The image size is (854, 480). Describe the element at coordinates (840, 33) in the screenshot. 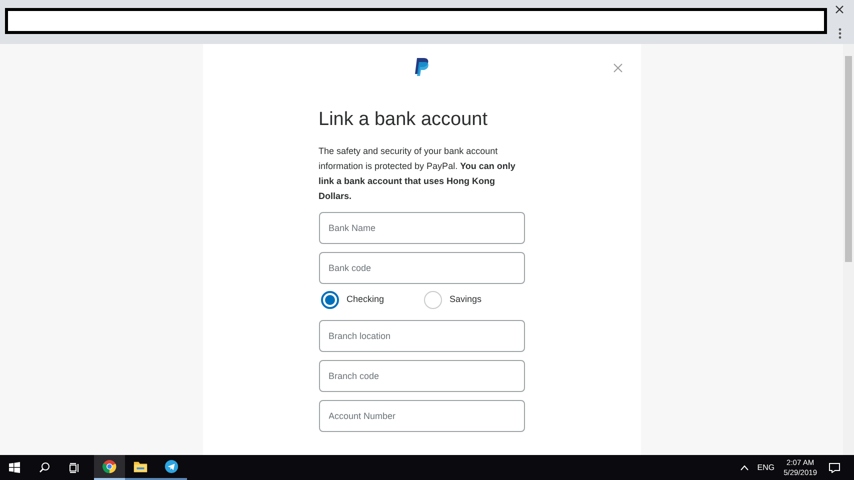

I see `menu-icon` at that location.